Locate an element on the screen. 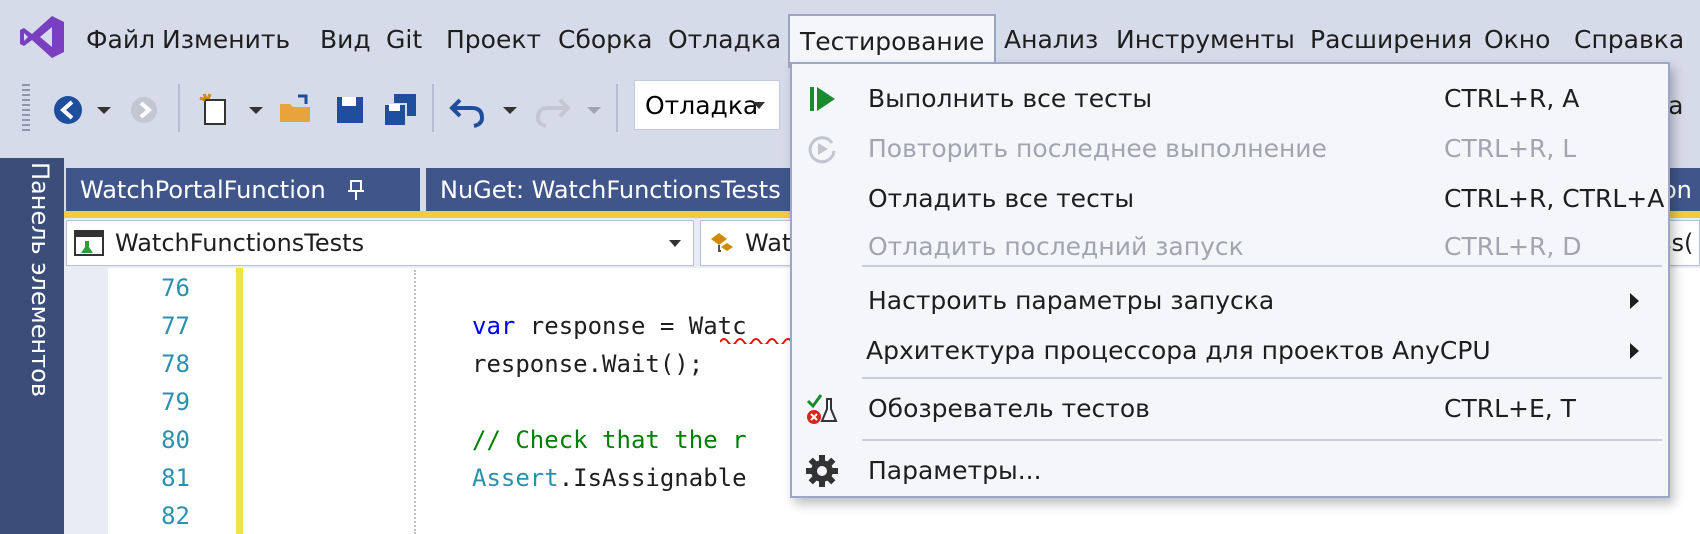 The image size is (1700, 534). menu-testing: Тестирование is located at coordinates (892, 41).